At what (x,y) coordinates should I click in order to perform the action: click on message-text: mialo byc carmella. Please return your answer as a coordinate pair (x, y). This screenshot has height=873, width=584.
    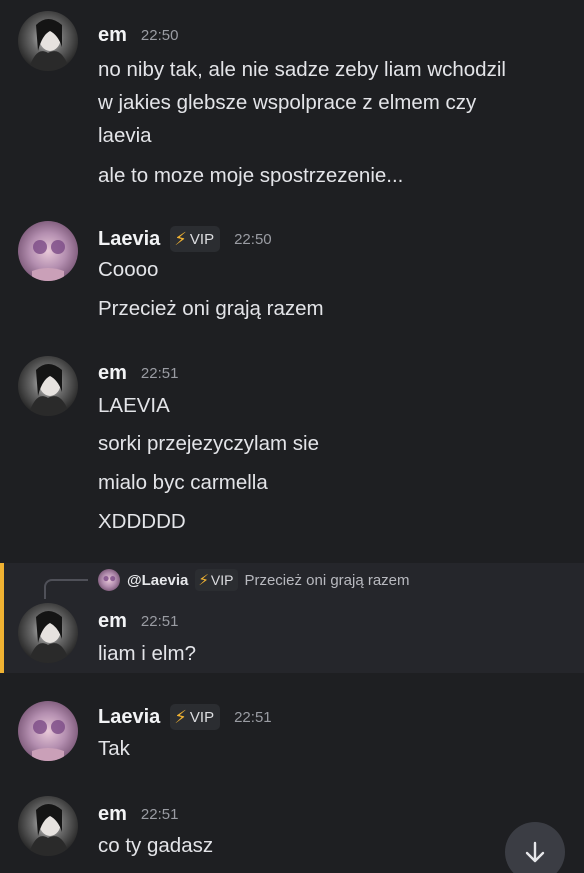
    Looking at the image, I should click on (183, 482).